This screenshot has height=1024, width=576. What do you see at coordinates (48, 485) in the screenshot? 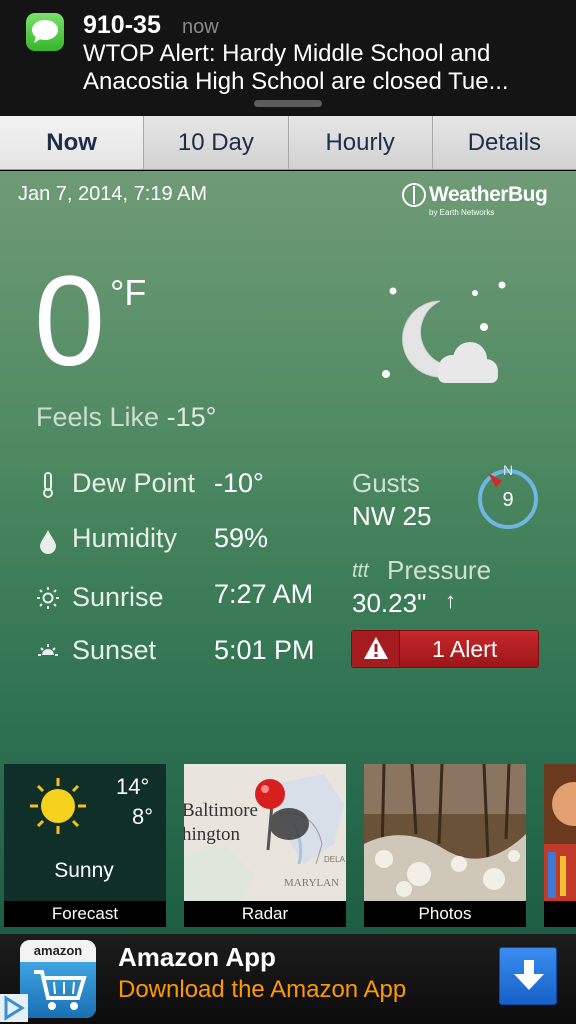
I see `thermometer-icon` at bounding box center [48, 485].